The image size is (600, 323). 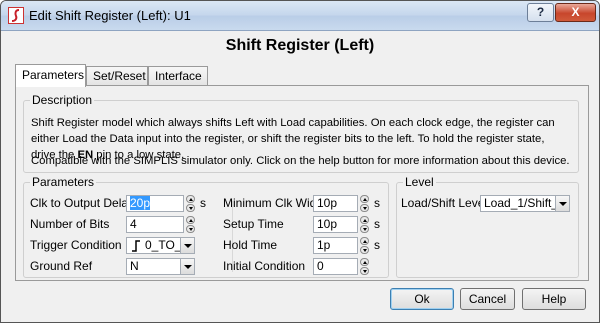 What do you see at coordinates (160, 266) in the screenshot?
I see `ground-ref-select: N` at bounding box center [160, 266].